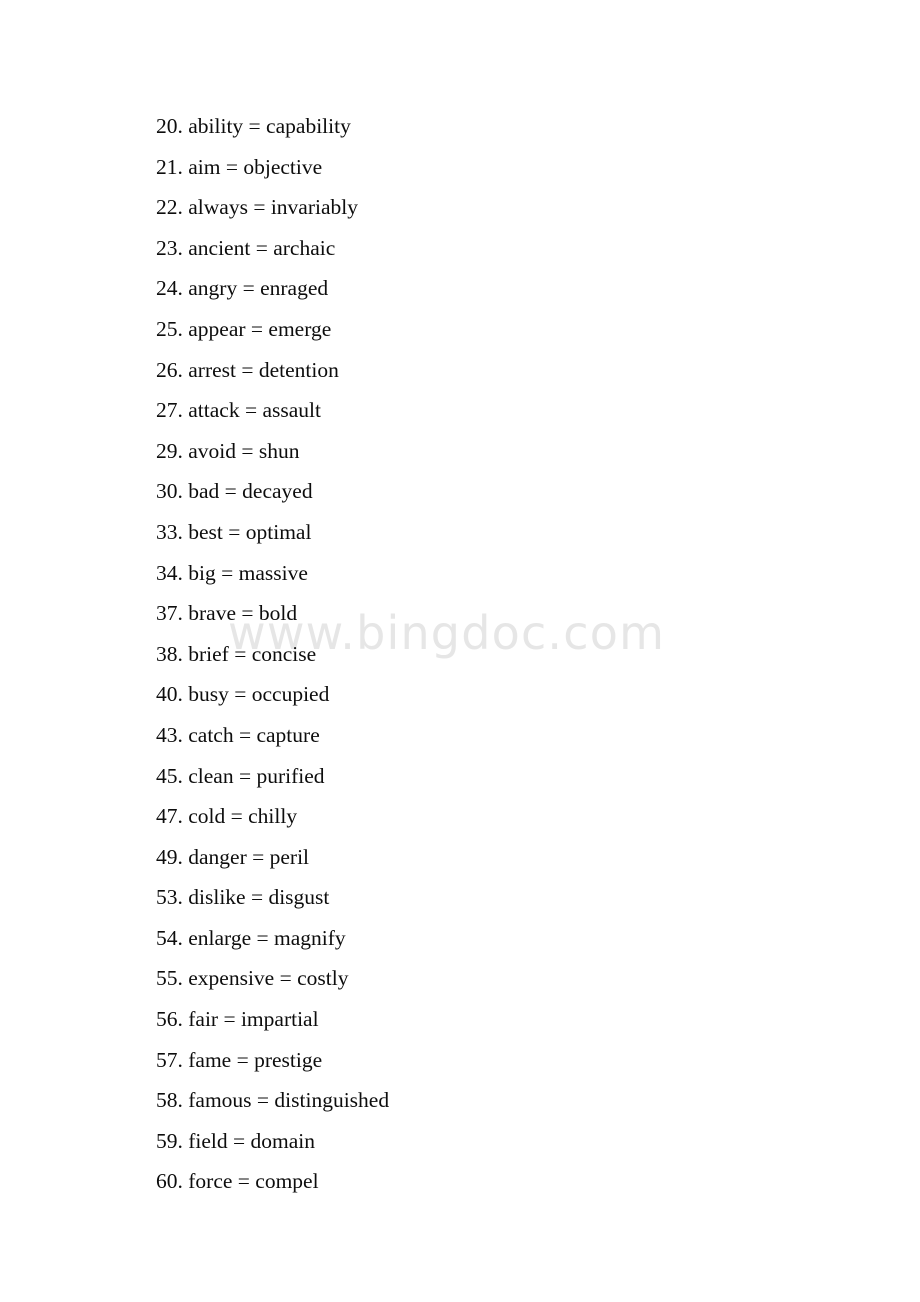  What do you see at coordinates (253, 126) in the screenshot?
I see `synonym-entry: 20. ability = capability` at bounding box center [253, 126].